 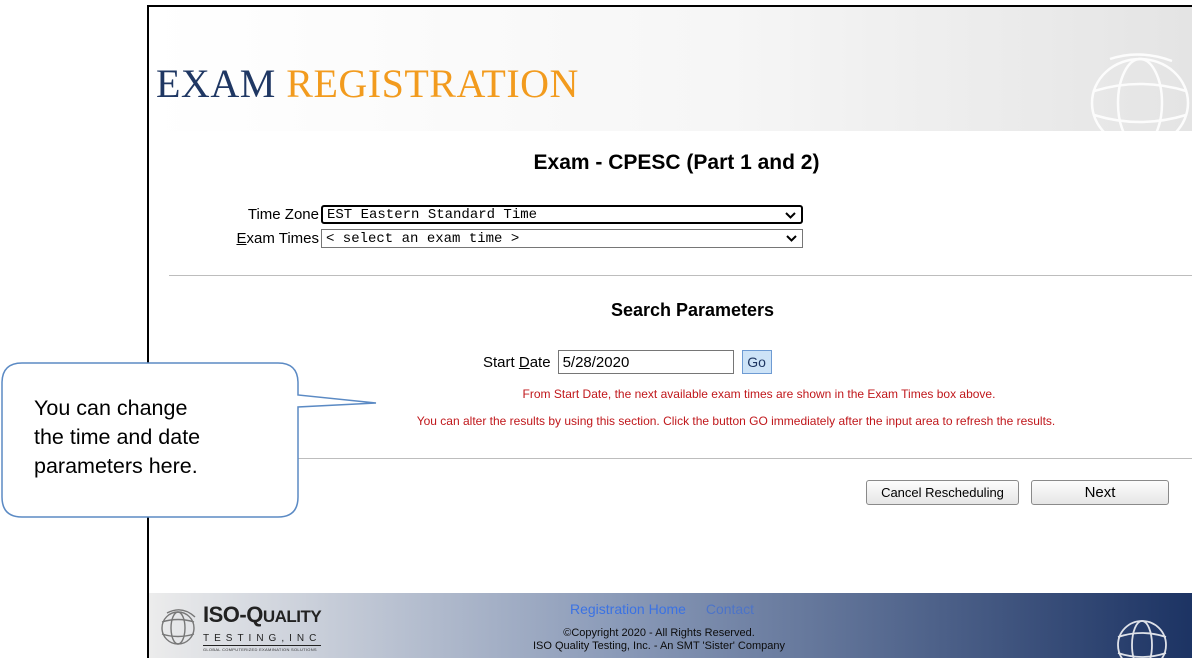 I want to click on callout-line-3: parameters here., so click(x=116, y=466).